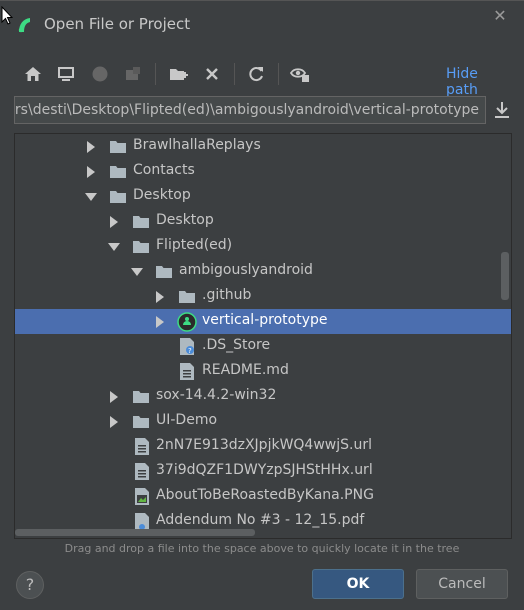  What do you see at coordinates (212, 74) in the screenshot?
I see `delete-icon` at bounding box center [212, 74].